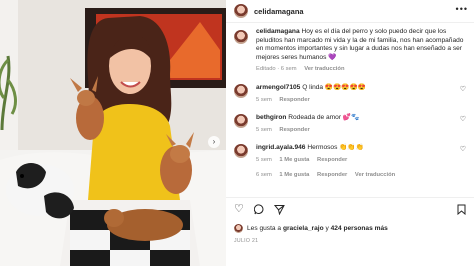 This screenshot has width=474, height=266. What do you see at coordinates (375, 175) in the screenshot?
I see `comment-translation-link: Ver traducción` at bounding box center [375, 175].